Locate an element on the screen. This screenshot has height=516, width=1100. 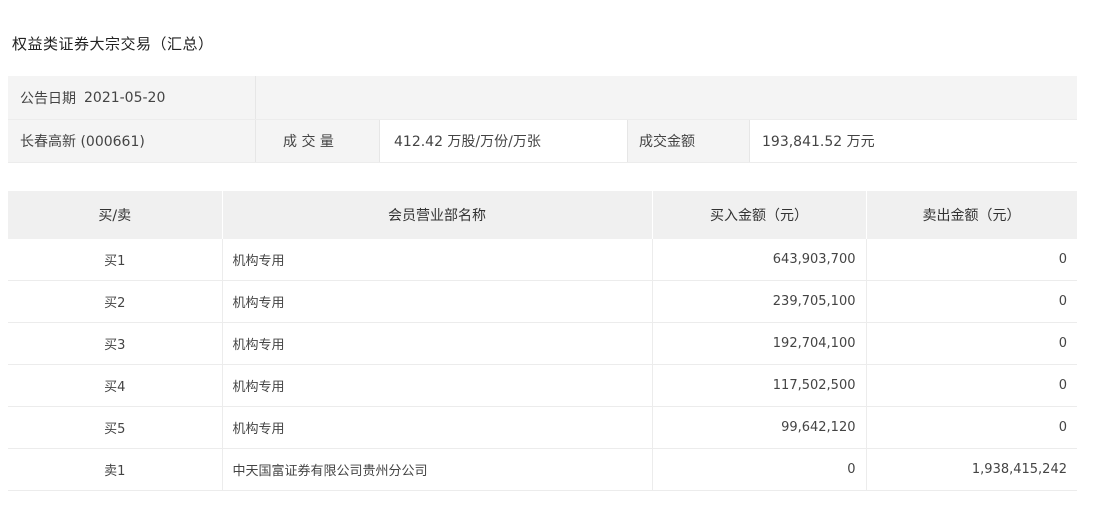
table-row: 买2 机构专用 239,705,100 0 is located at coordinates (542, 301).